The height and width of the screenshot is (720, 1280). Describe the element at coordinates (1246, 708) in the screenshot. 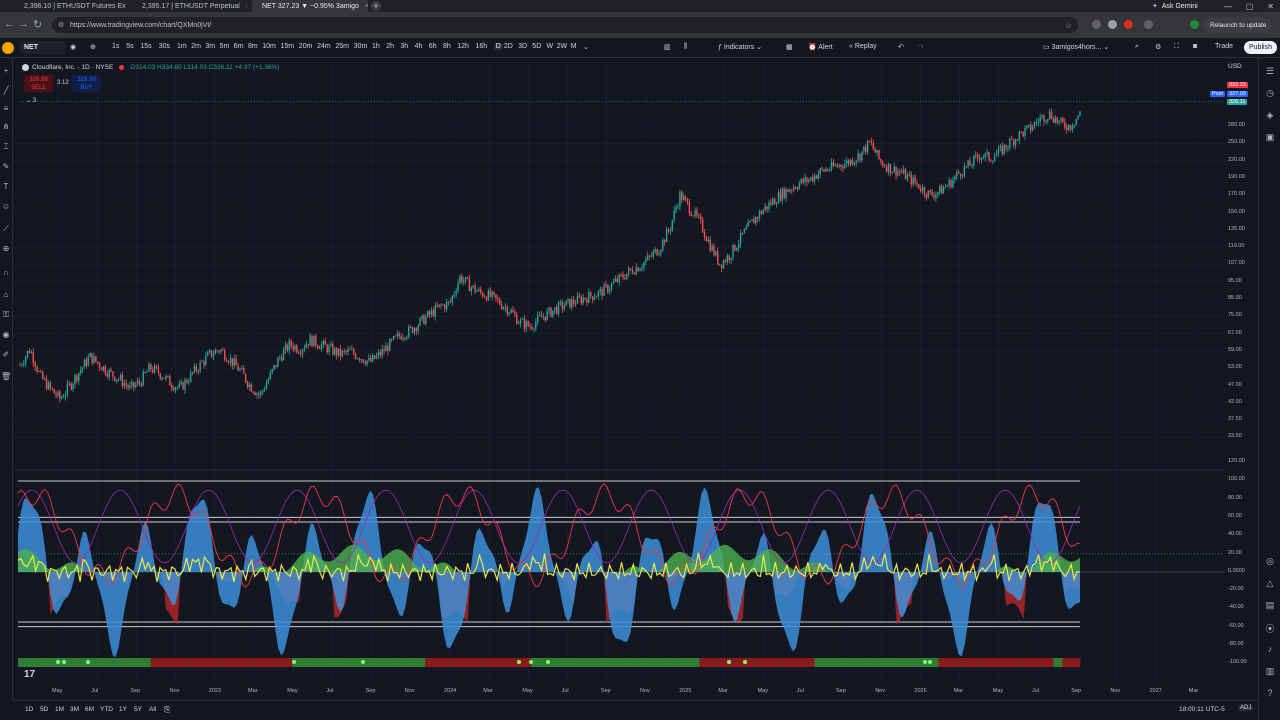

I see `adjust-data-toggle: ADJ` at that location.